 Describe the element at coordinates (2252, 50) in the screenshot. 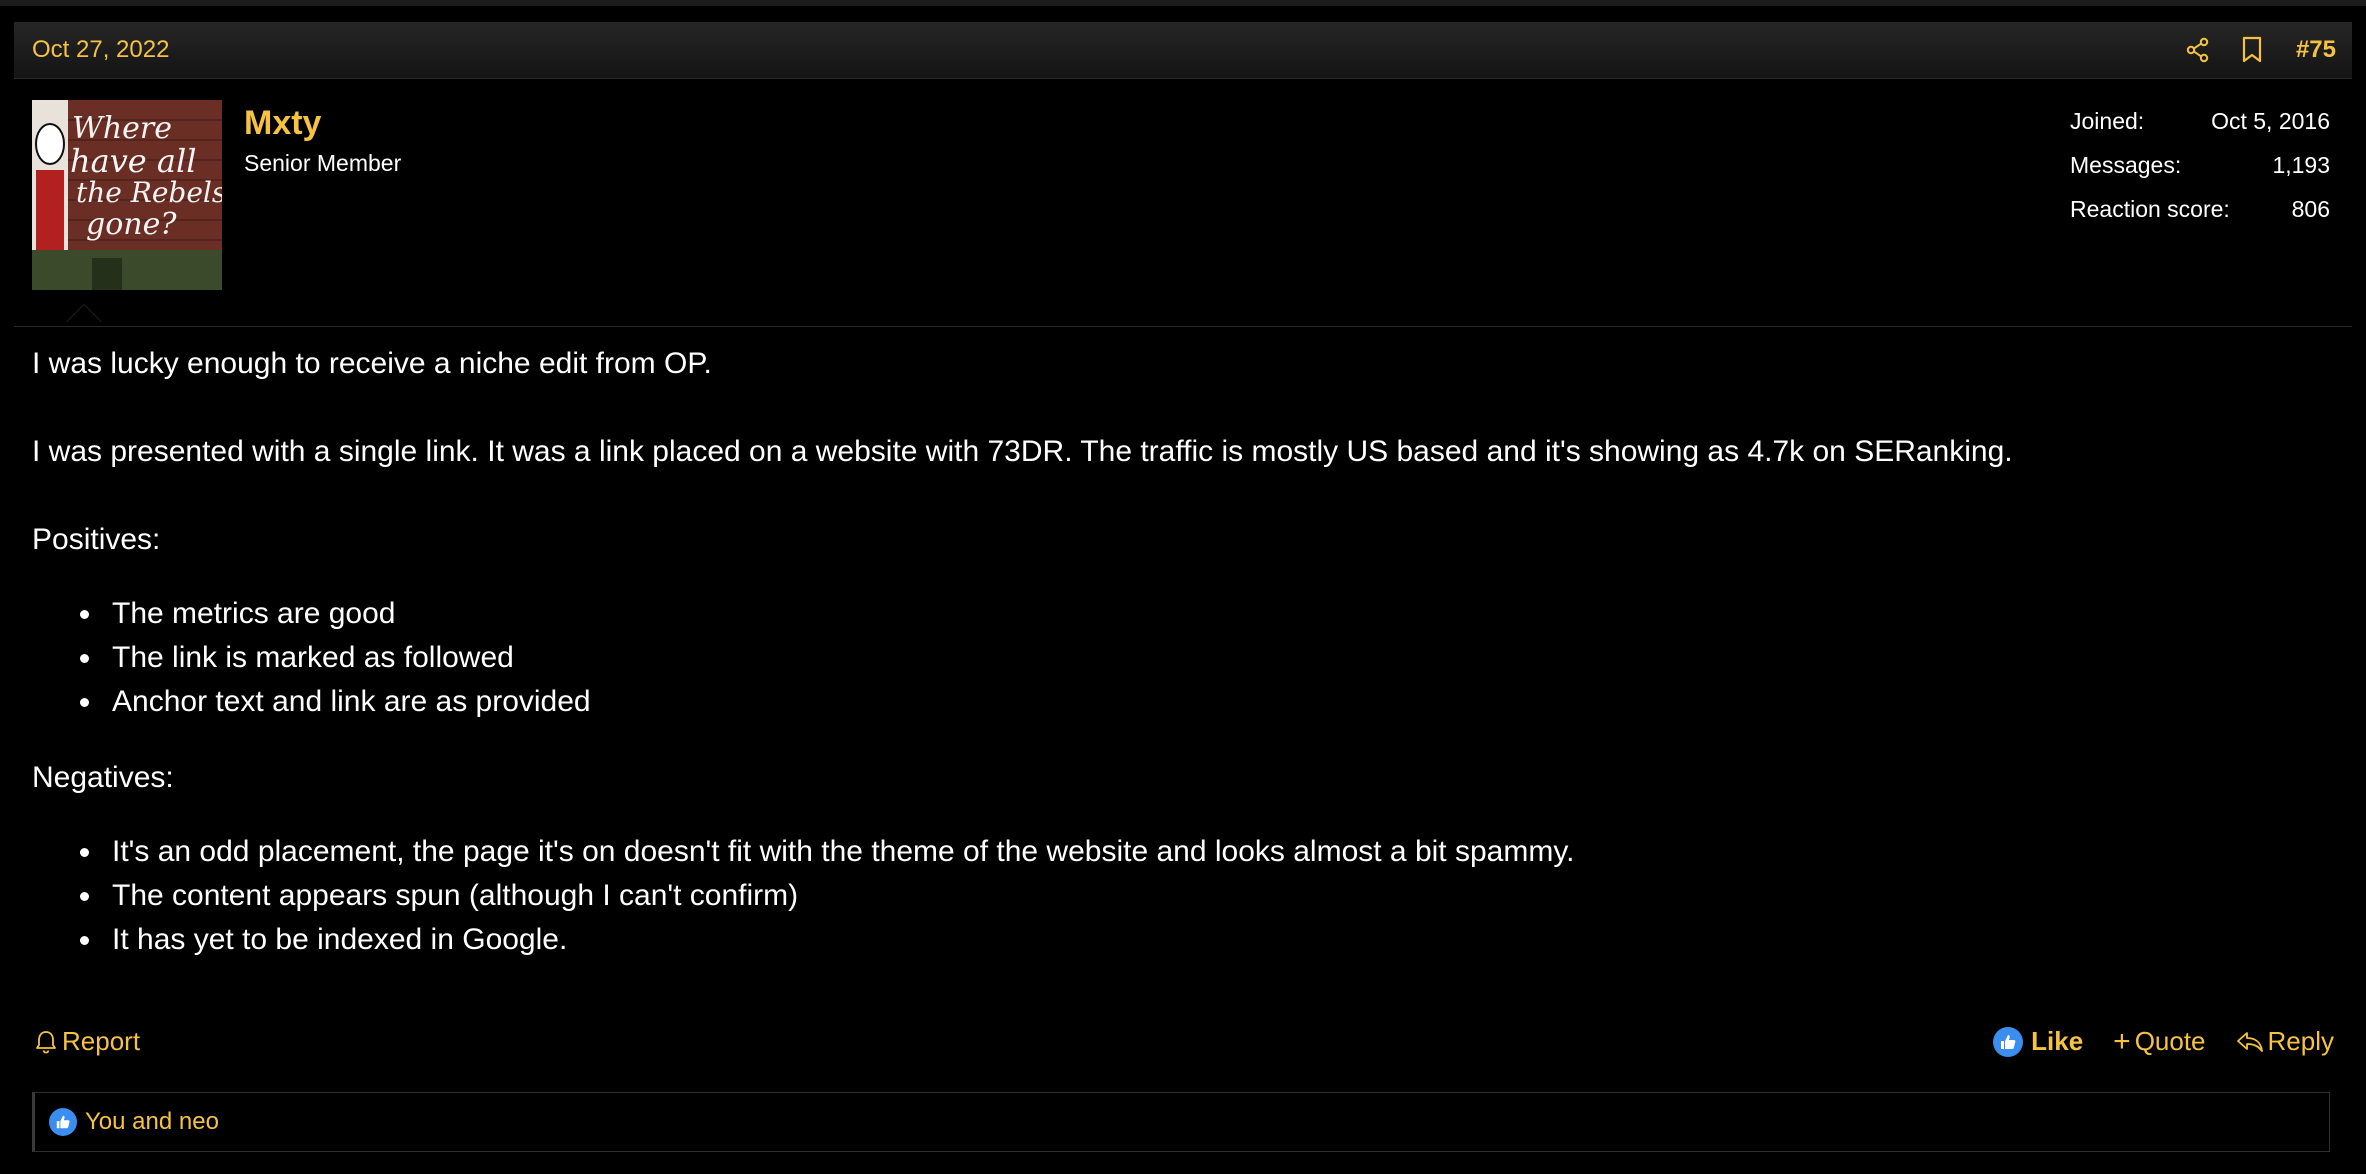

I see `bookmark-icon` at that location.